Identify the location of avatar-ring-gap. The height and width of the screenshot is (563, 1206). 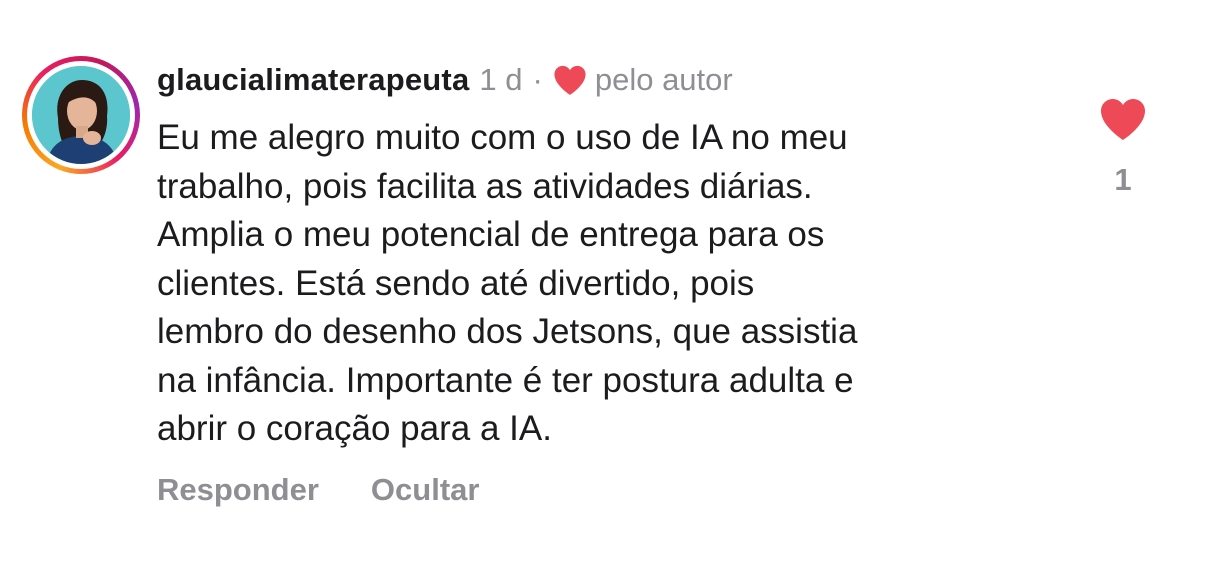
(81, 115).